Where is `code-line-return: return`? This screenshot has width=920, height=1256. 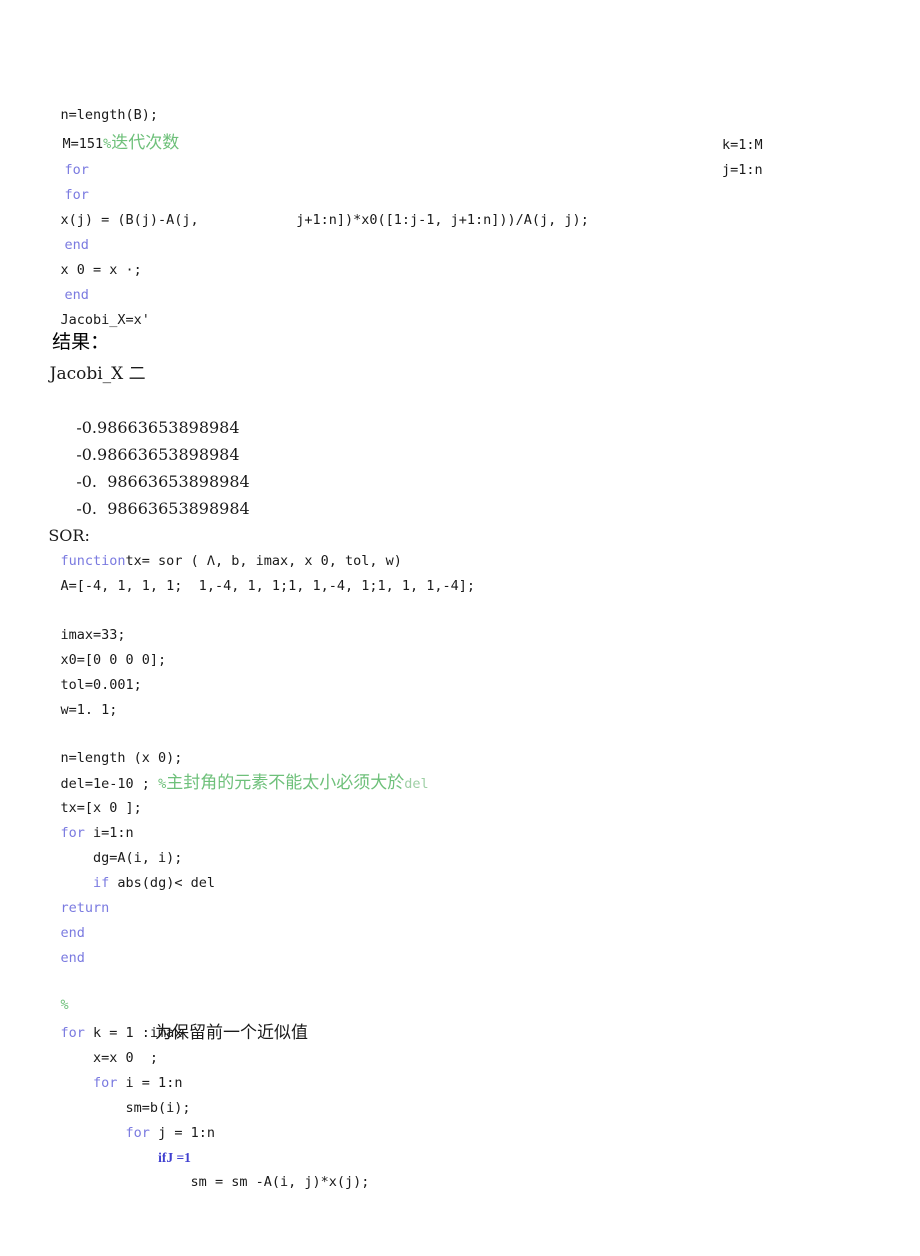
code-line-return: return is located at coordinates (460, 893).